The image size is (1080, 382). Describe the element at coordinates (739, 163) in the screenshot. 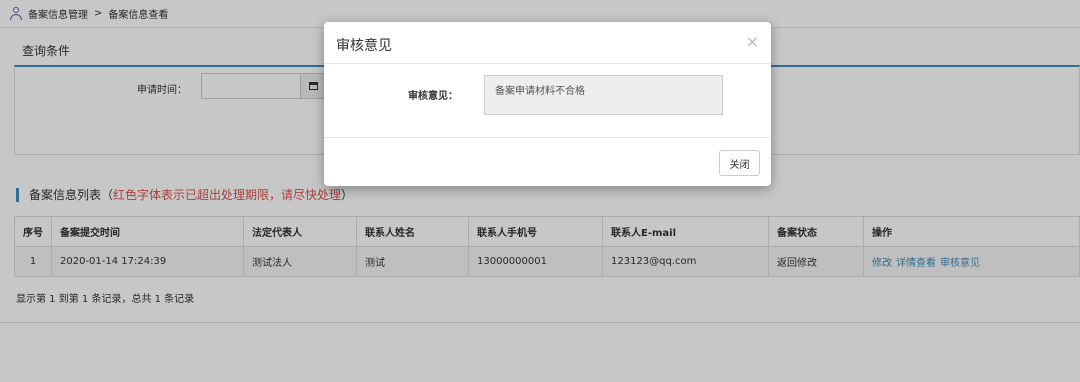

I see `close-button: 关闭` at that location.